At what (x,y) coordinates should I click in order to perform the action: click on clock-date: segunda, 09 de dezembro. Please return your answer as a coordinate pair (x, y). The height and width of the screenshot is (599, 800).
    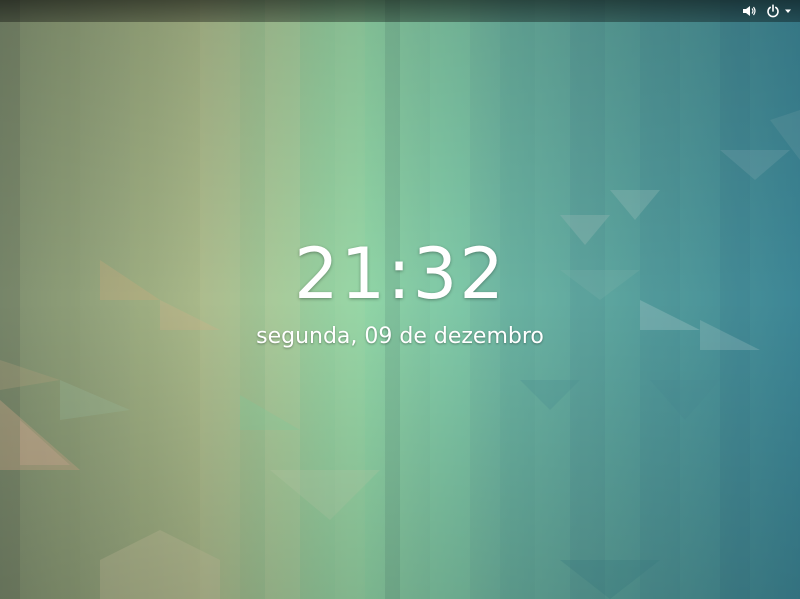
    Looking at the image, I should click on (400, 336).